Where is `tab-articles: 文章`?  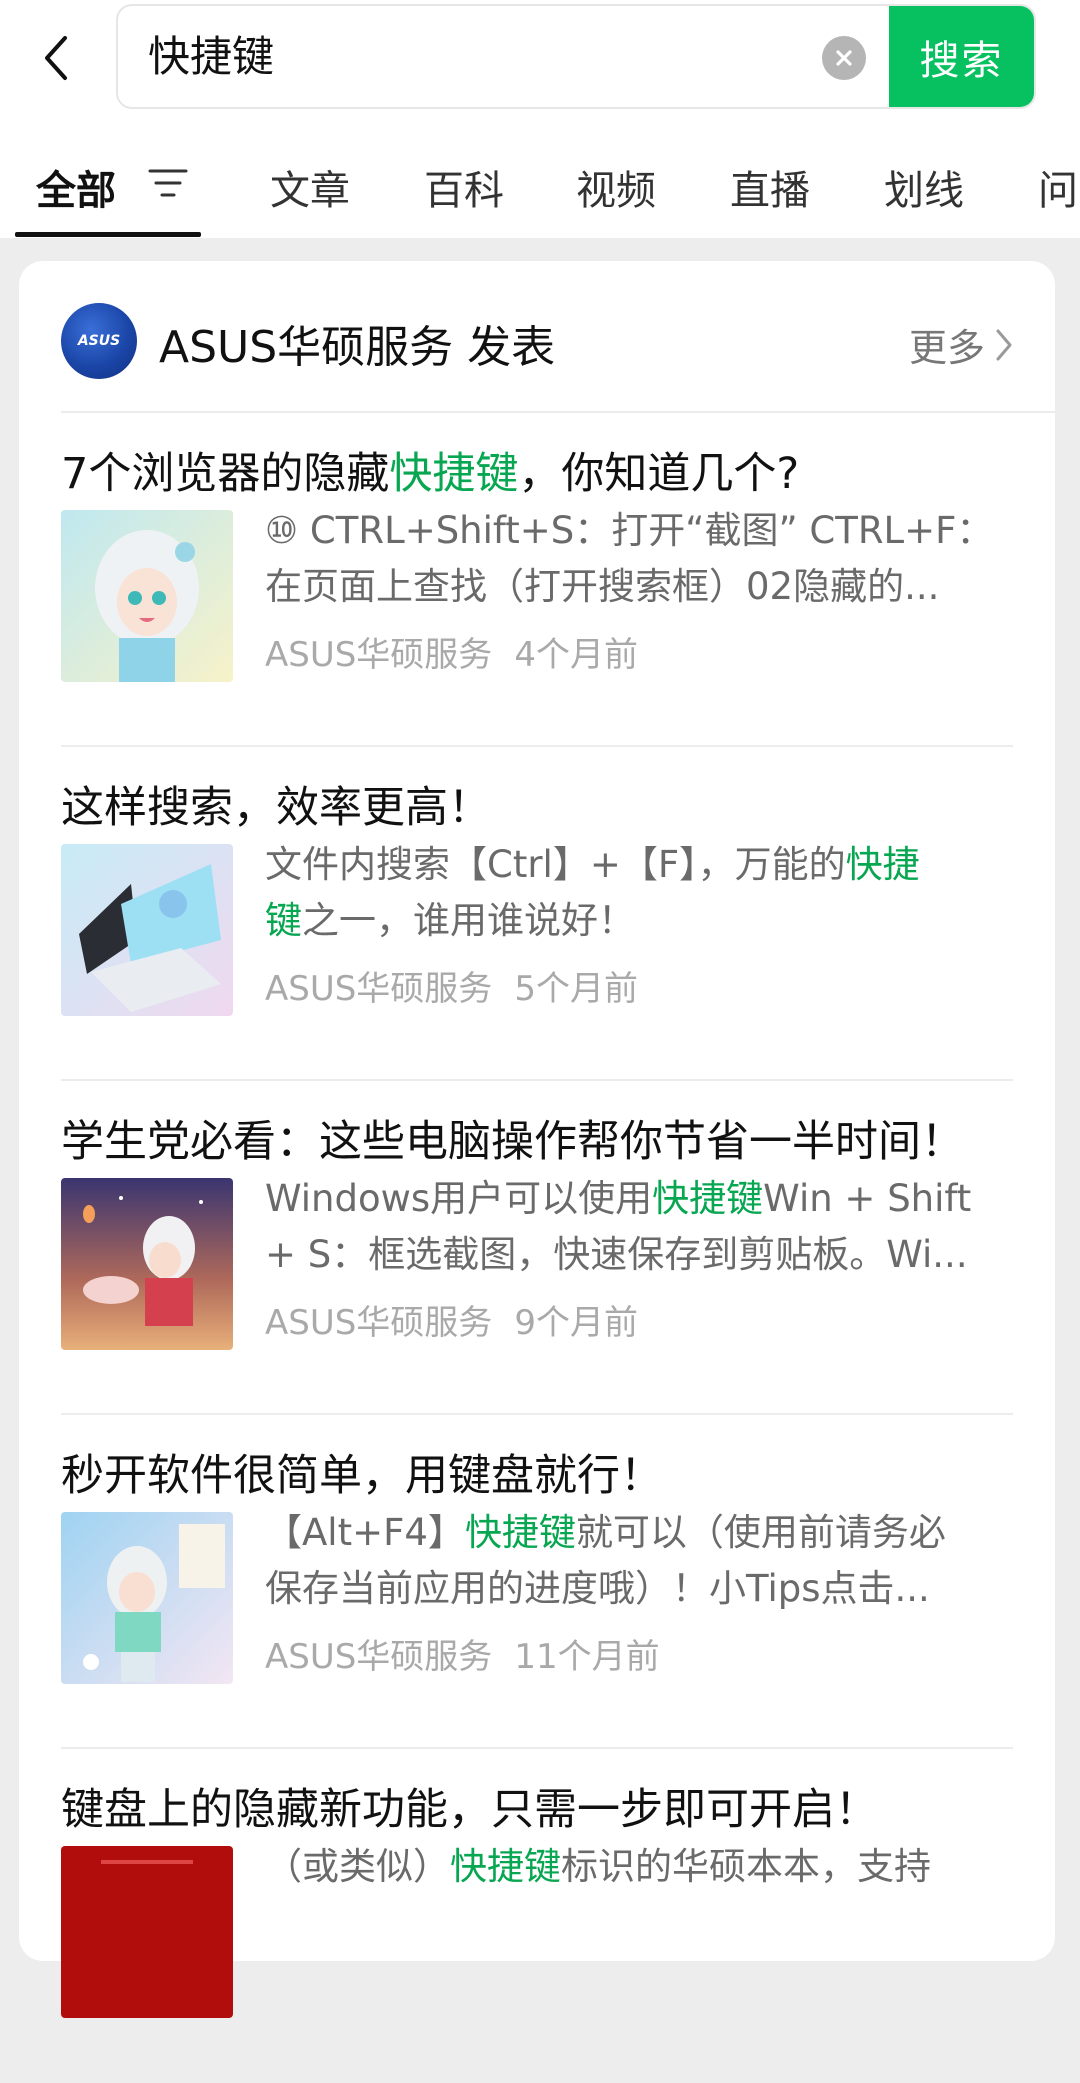 tab-articles: 文章 is located at coordinates (310, 187).